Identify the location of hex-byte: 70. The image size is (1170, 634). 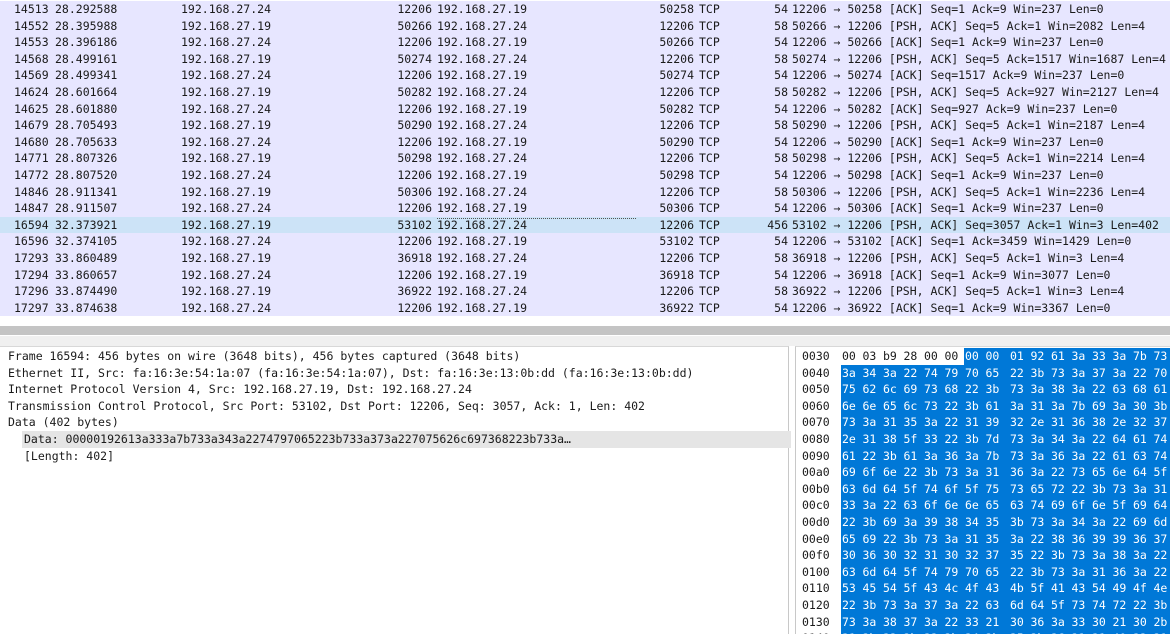
(1161, 373).